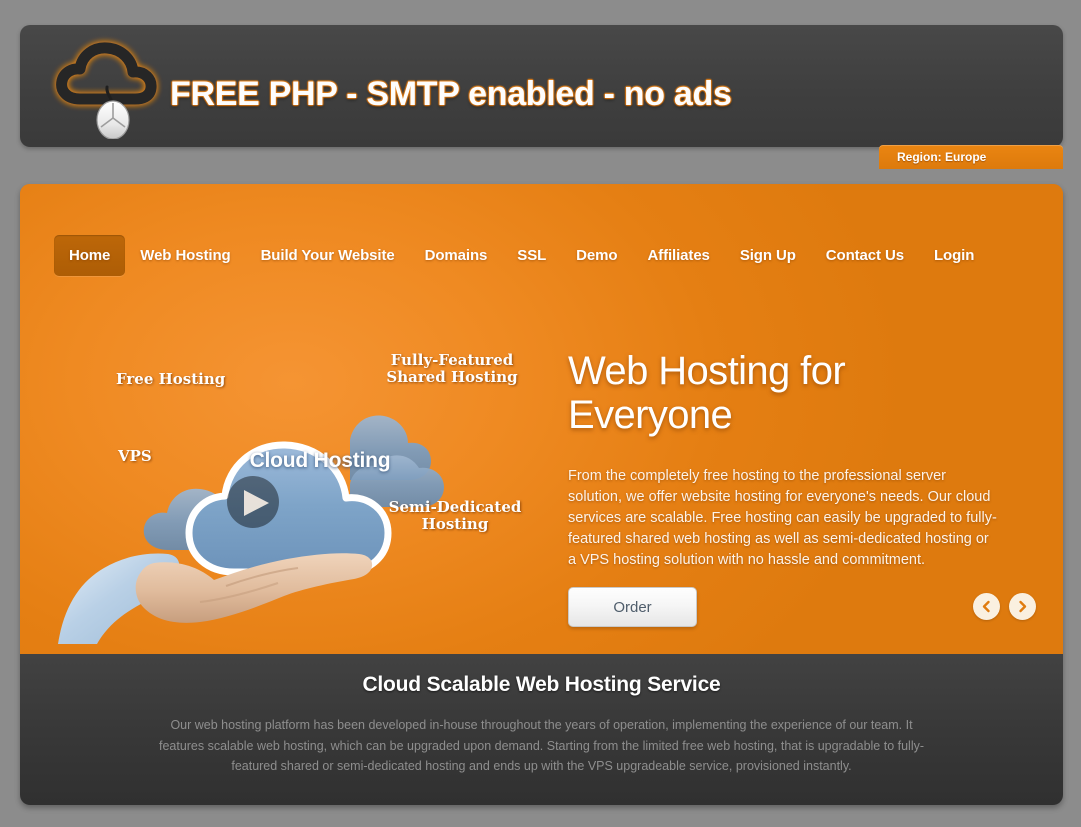 The image size is (1081, 827). What do you see at coordinates (456, 255) in the screenshot?
I see `nav-item-domains: Domains` at bounding box center [456, 255].